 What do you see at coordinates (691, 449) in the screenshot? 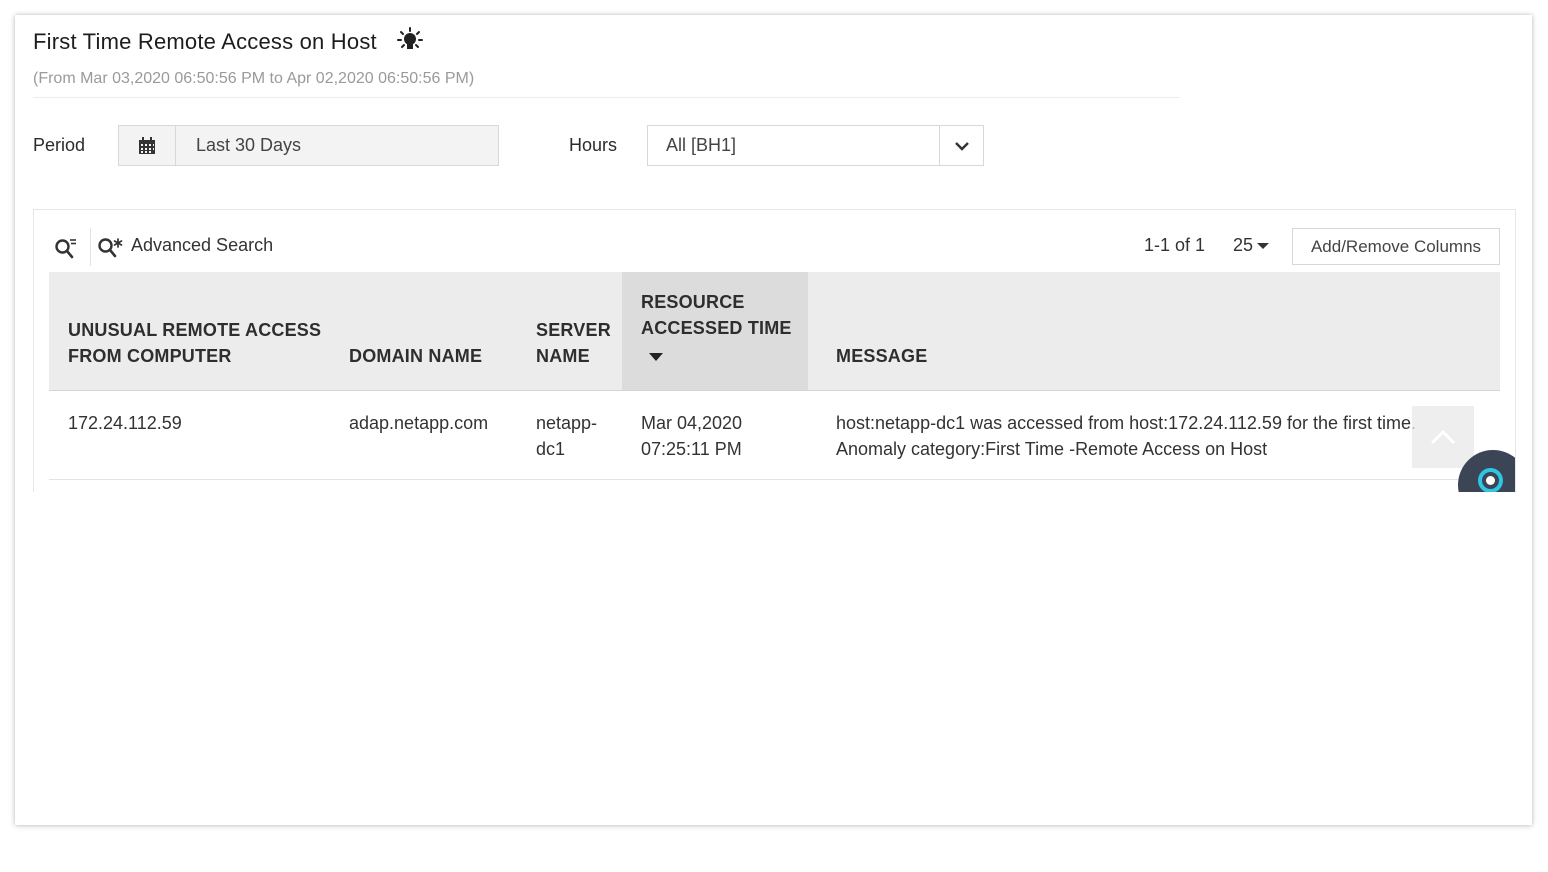
I see `cell-line: 07:25:11 PM` at bounding box center [691, 449].